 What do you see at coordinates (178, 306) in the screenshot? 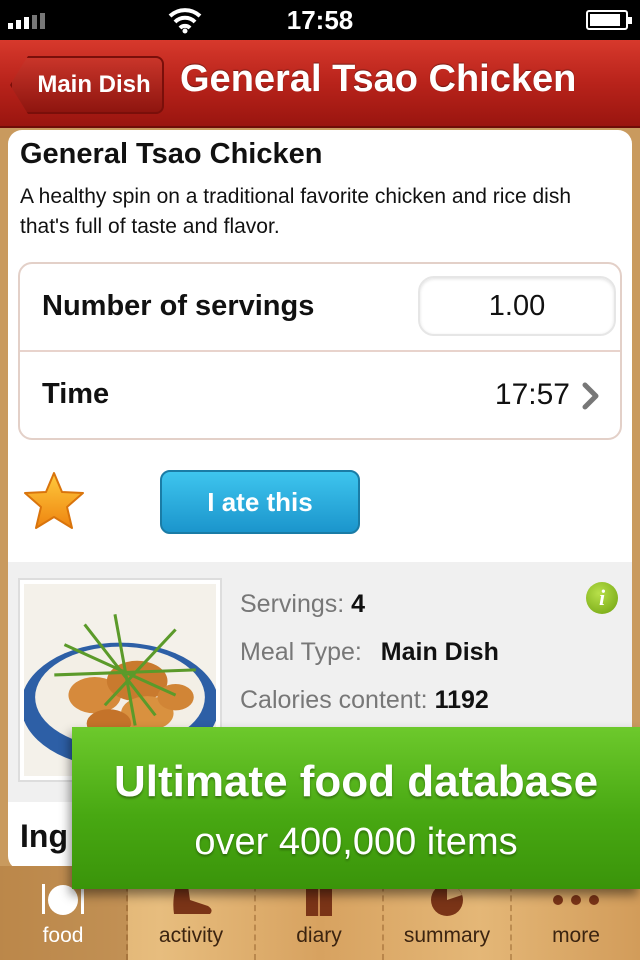
I see `servings-label: Number of servings` at bounding box center [178, 306].